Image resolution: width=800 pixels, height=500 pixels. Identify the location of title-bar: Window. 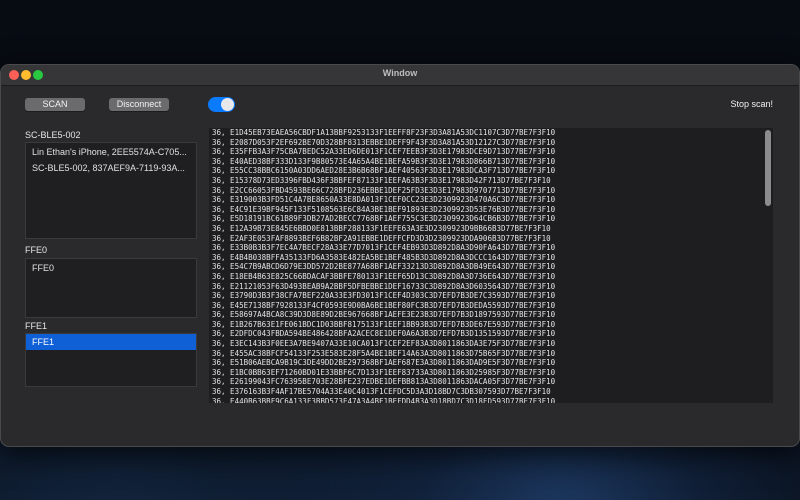
(400, 75).